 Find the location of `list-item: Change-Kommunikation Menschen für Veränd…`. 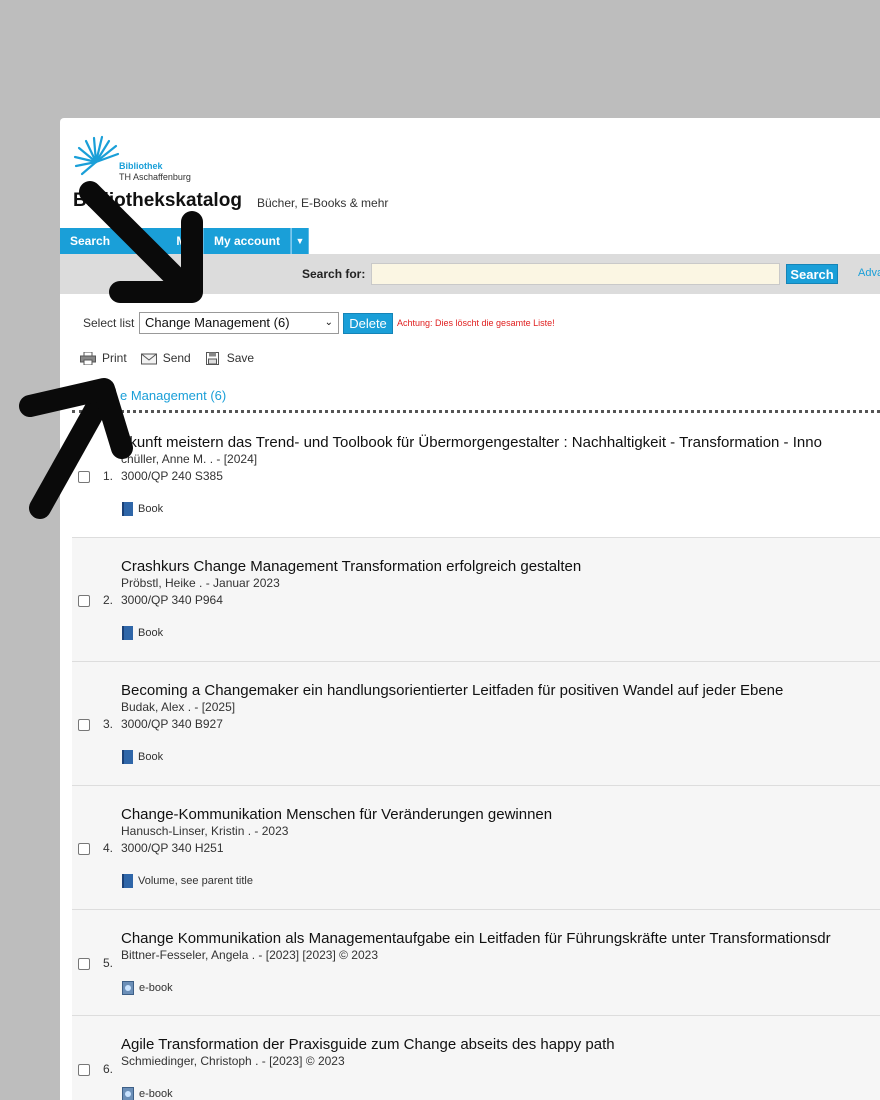

list-item: Change-Kommunikation Menschen für Veränd… is located at coordinates (476, 848).